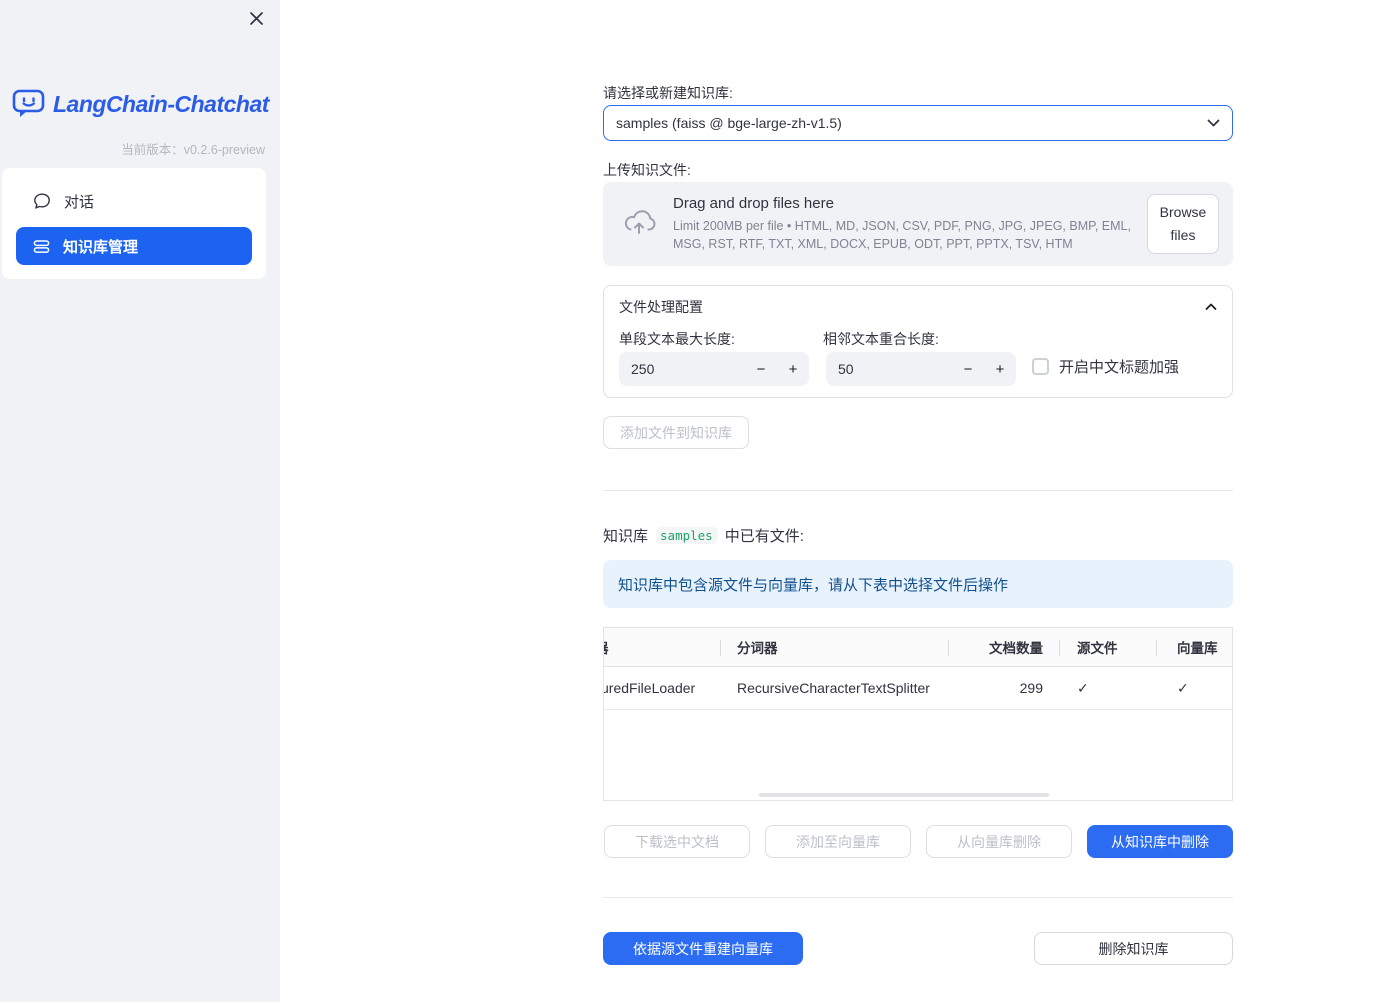  I want to click on expander-header: 文件处理配置, so click(918, 301).